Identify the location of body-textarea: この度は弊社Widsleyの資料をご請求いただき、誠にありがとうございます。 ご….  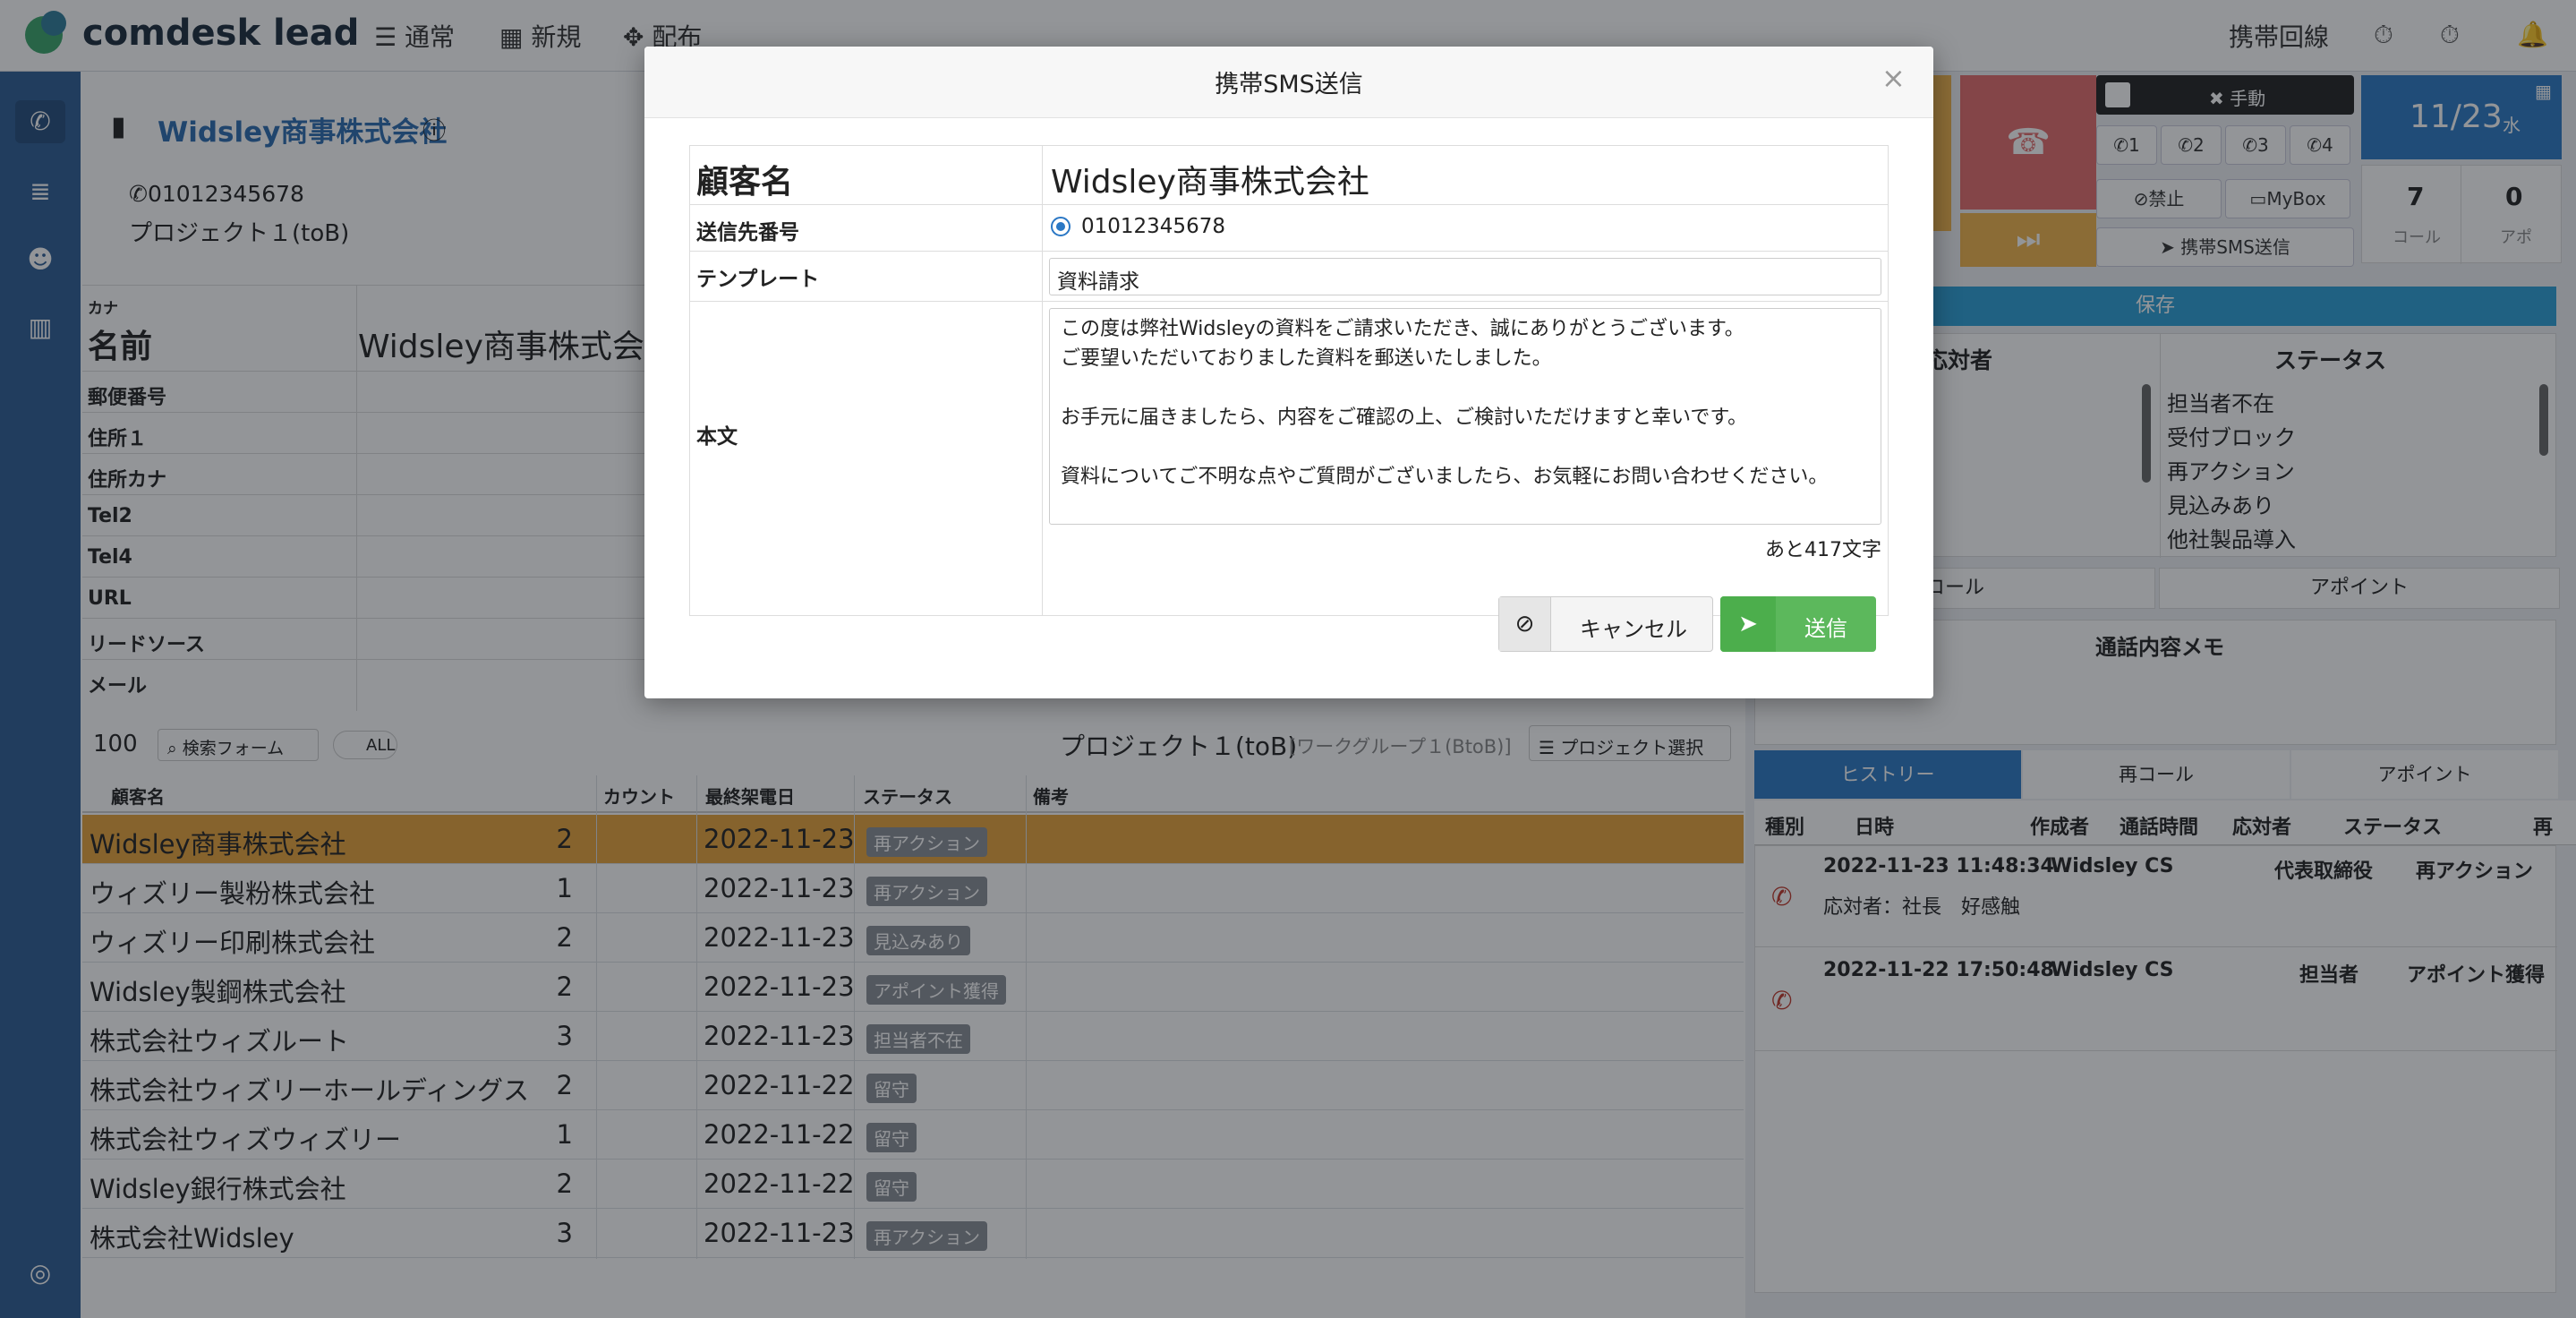
(1465, 416).